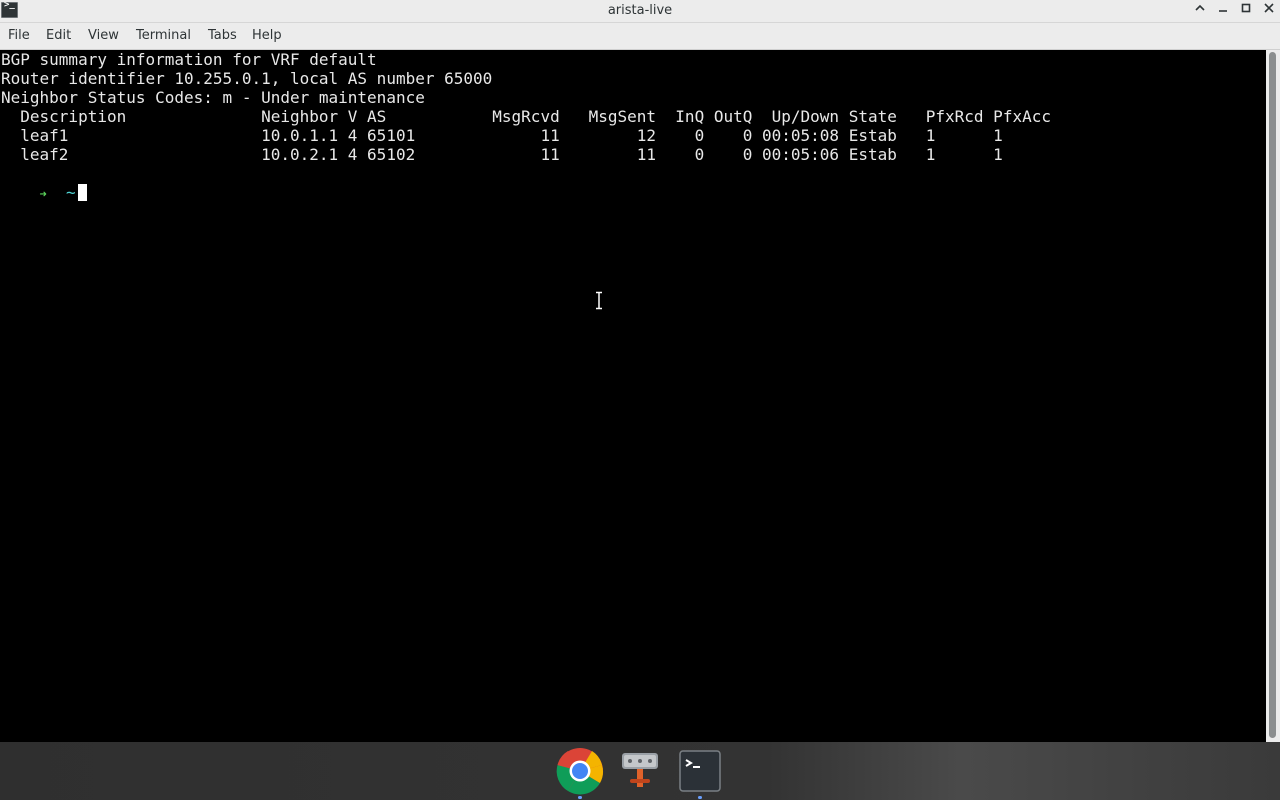 The image size is (1280, 800). Describe the element at coordinates (189, 59) in the screenshot. I see `terminal-line-1: BGP summary information for VRF default` at that location.